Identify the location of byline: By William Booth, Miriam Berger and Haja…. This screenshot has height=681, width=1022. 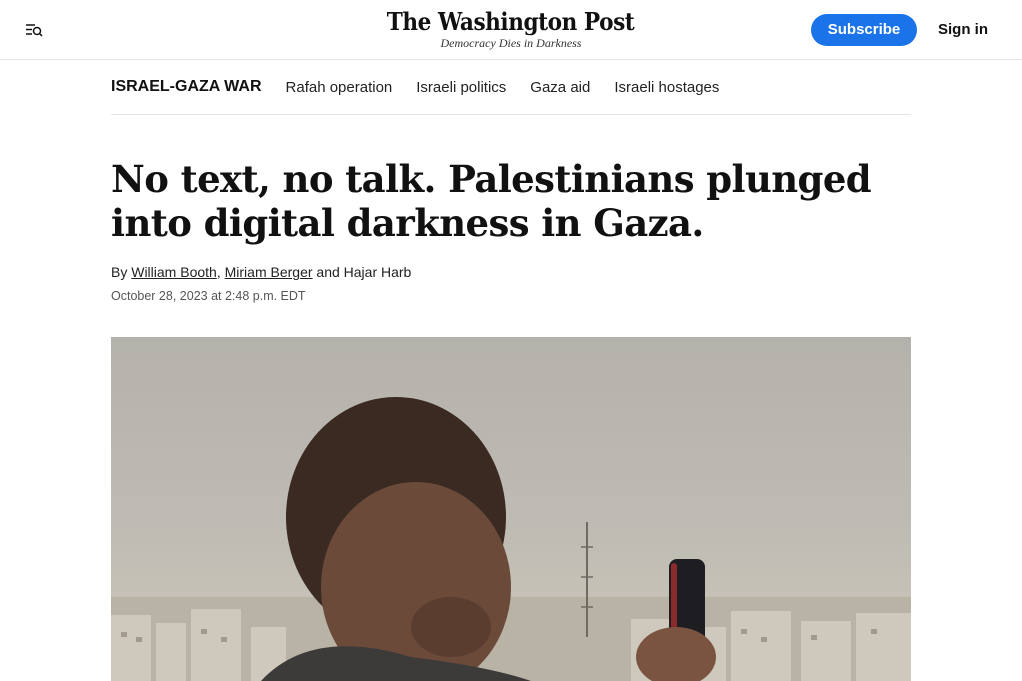
(261, 272).